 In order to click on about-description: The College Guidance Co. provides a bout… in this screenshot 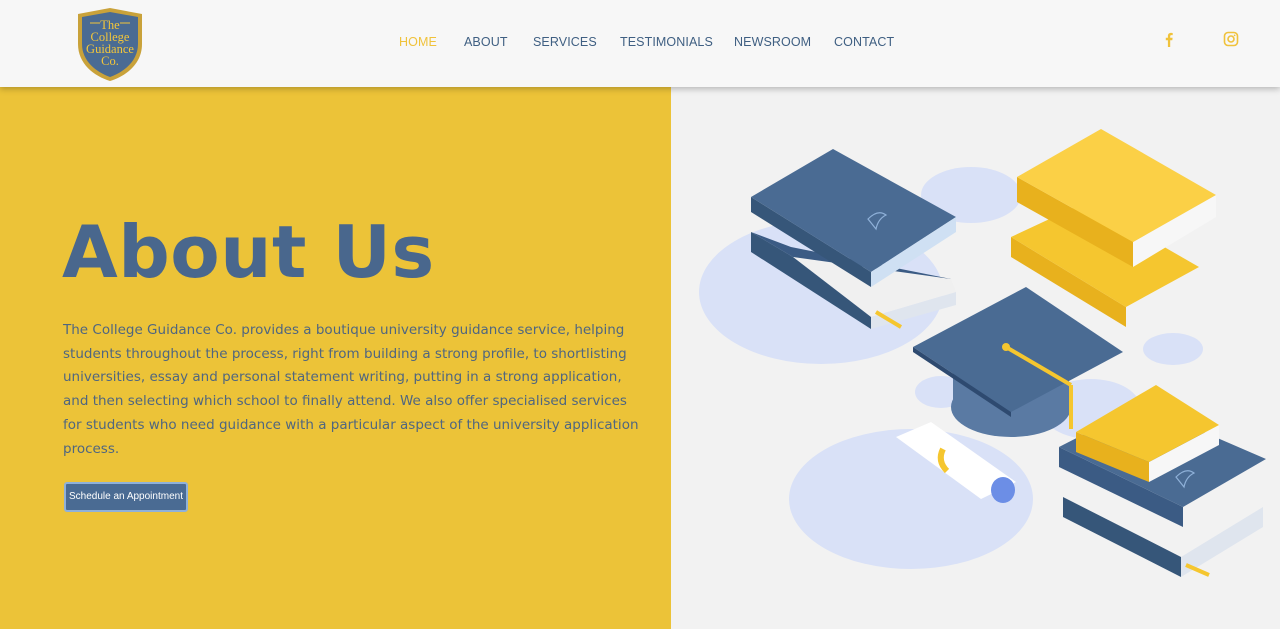, I will do `click(351, 389)`.